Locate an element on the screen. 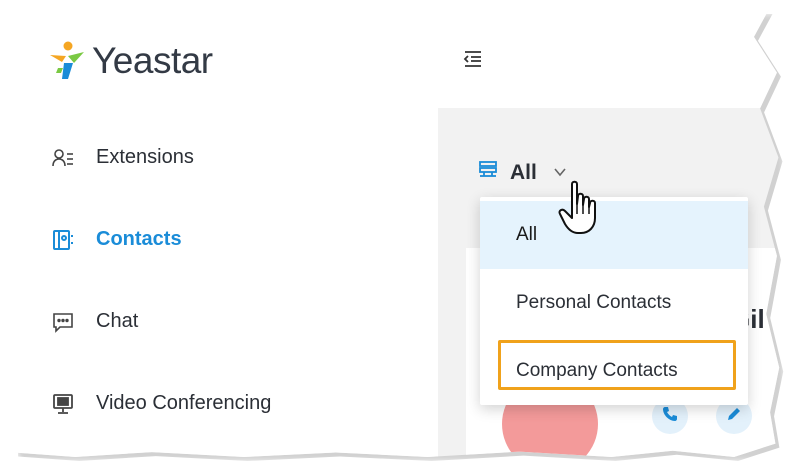  sidebar-item-extensions: Extensions is located at coordinates (123, 157).